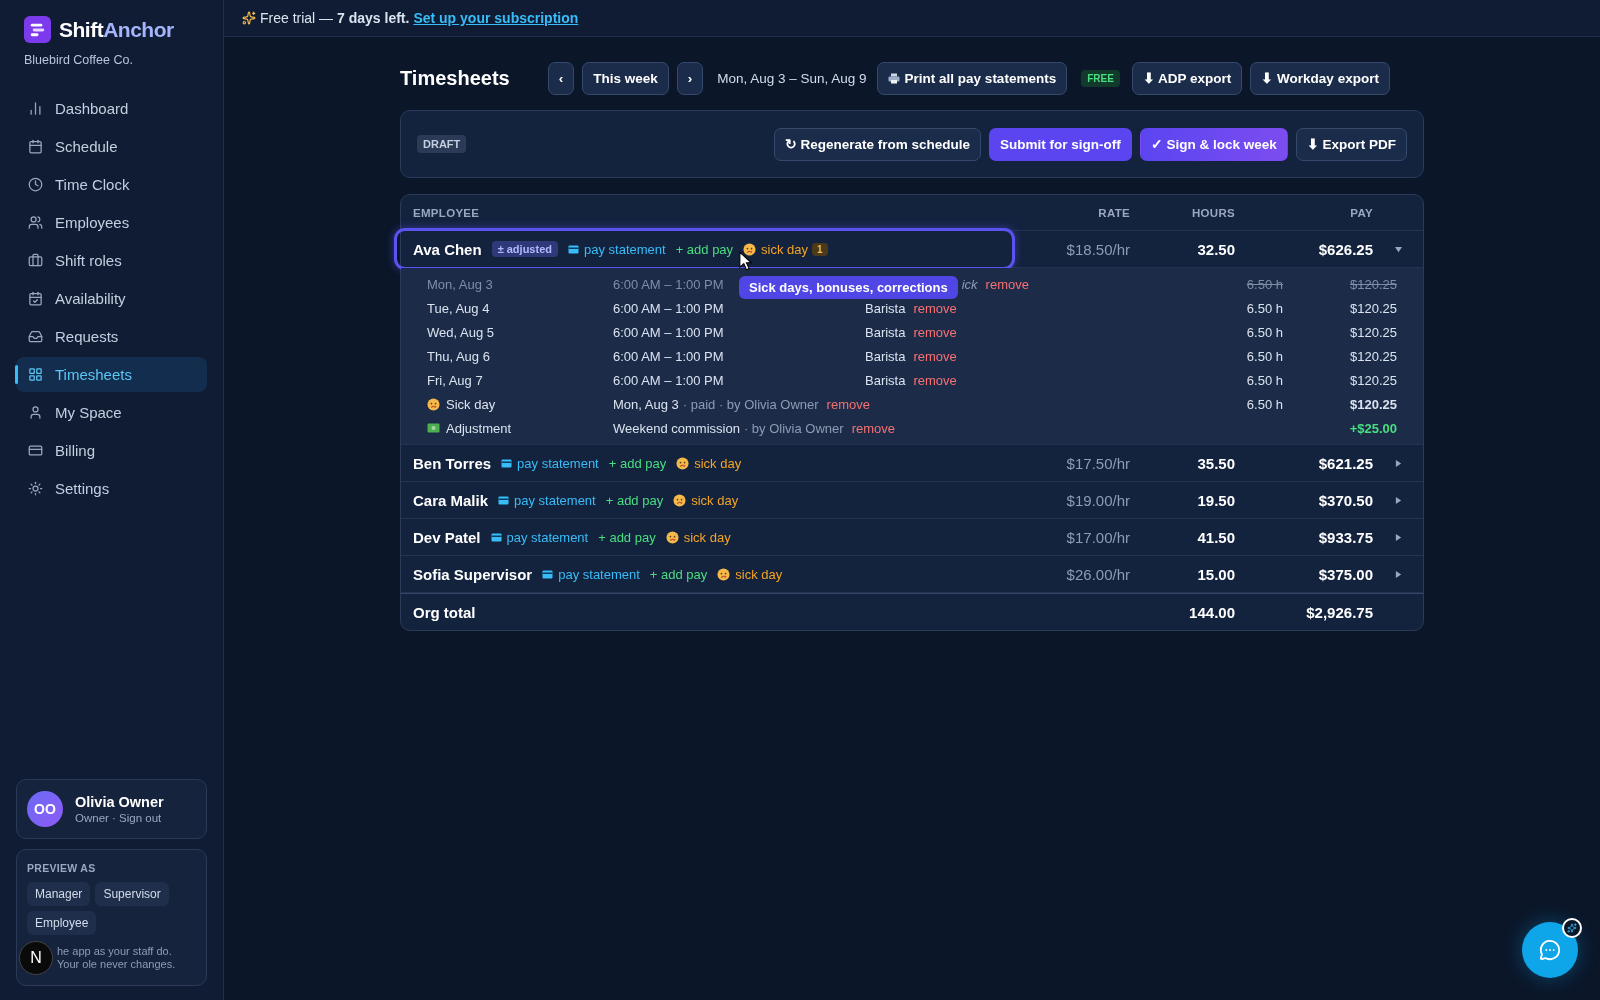 The image size is (1600, 1000). What do you see at coordinates (1097, 463) in the screenshot?
I see `rate-cell-text: $17.50/hr` at bounding box center [1097, 463].